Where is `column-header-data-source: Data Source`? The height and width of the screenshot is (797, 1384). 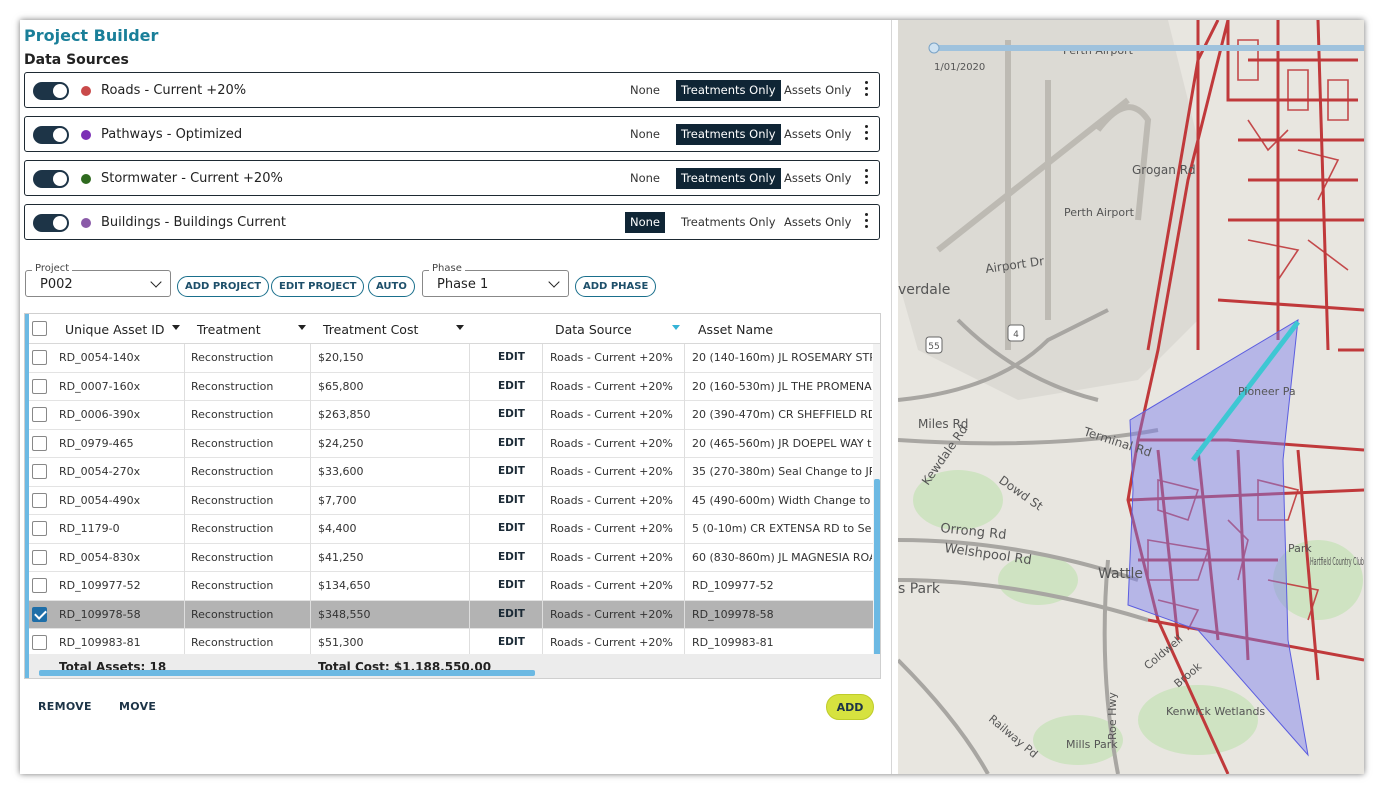 column-header-data-source: Data Source is located at coordinates (593, 329).